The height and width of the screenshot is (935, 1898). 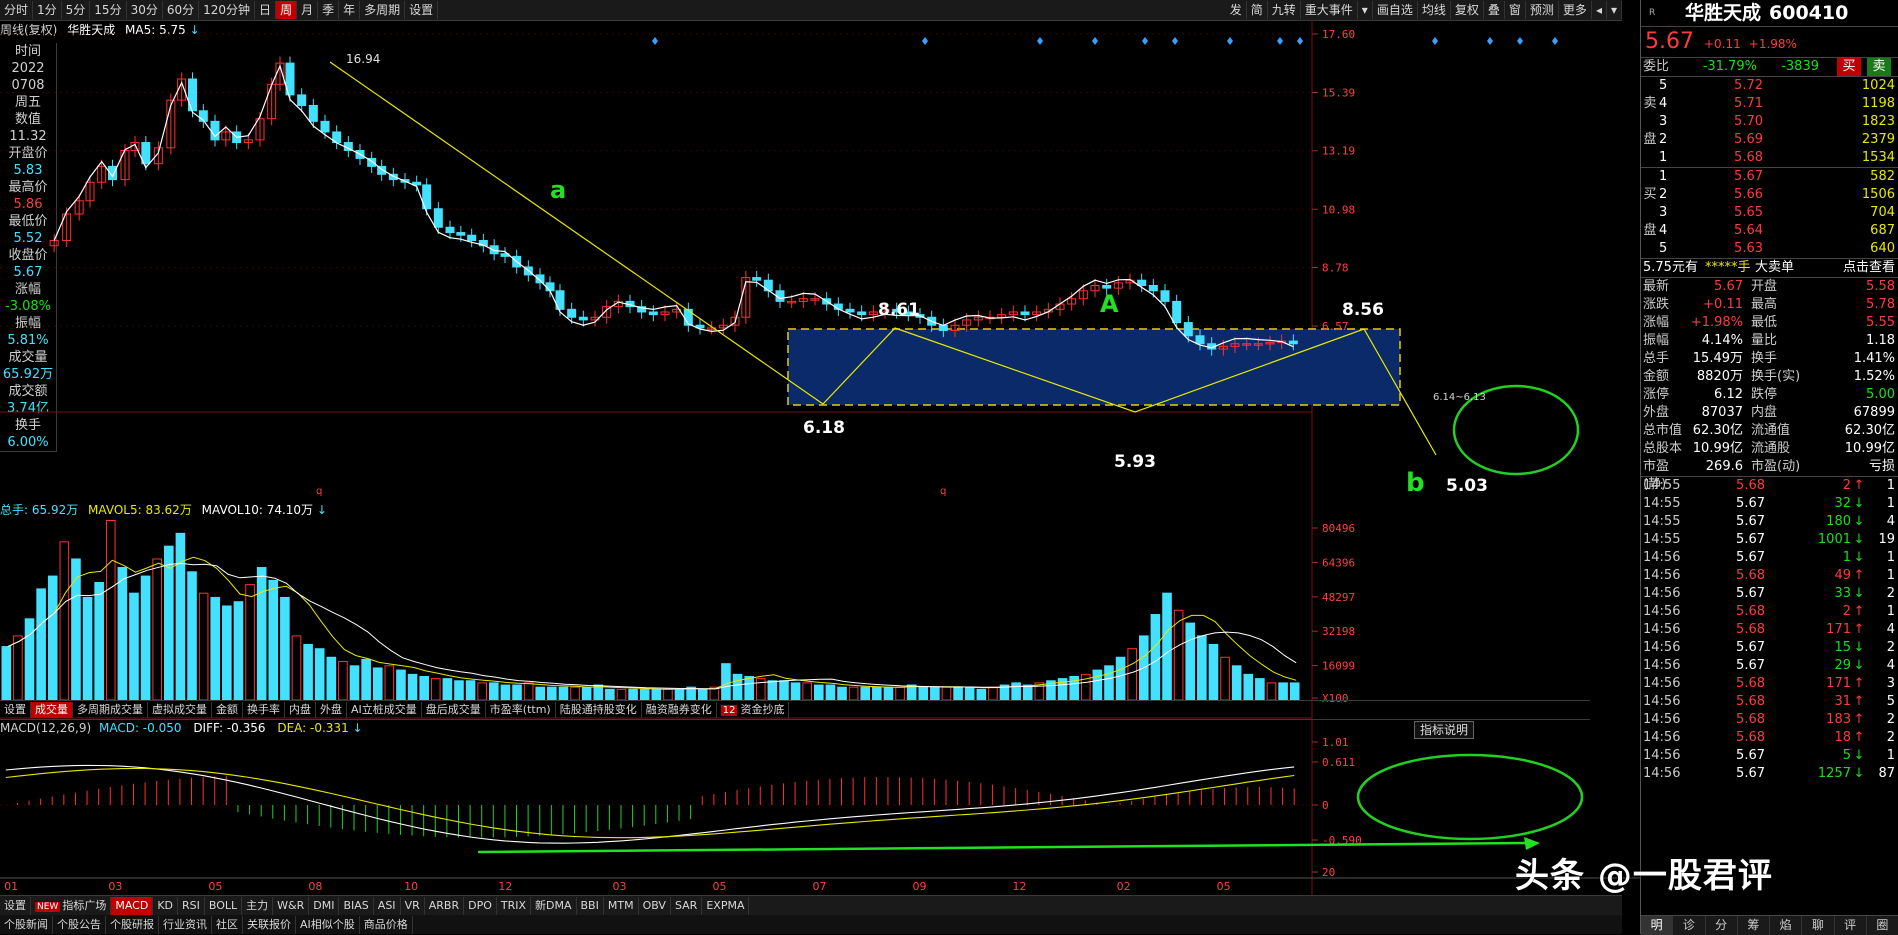 I want to click on vol-tab-4: 金额, so click(x=227, y=710).